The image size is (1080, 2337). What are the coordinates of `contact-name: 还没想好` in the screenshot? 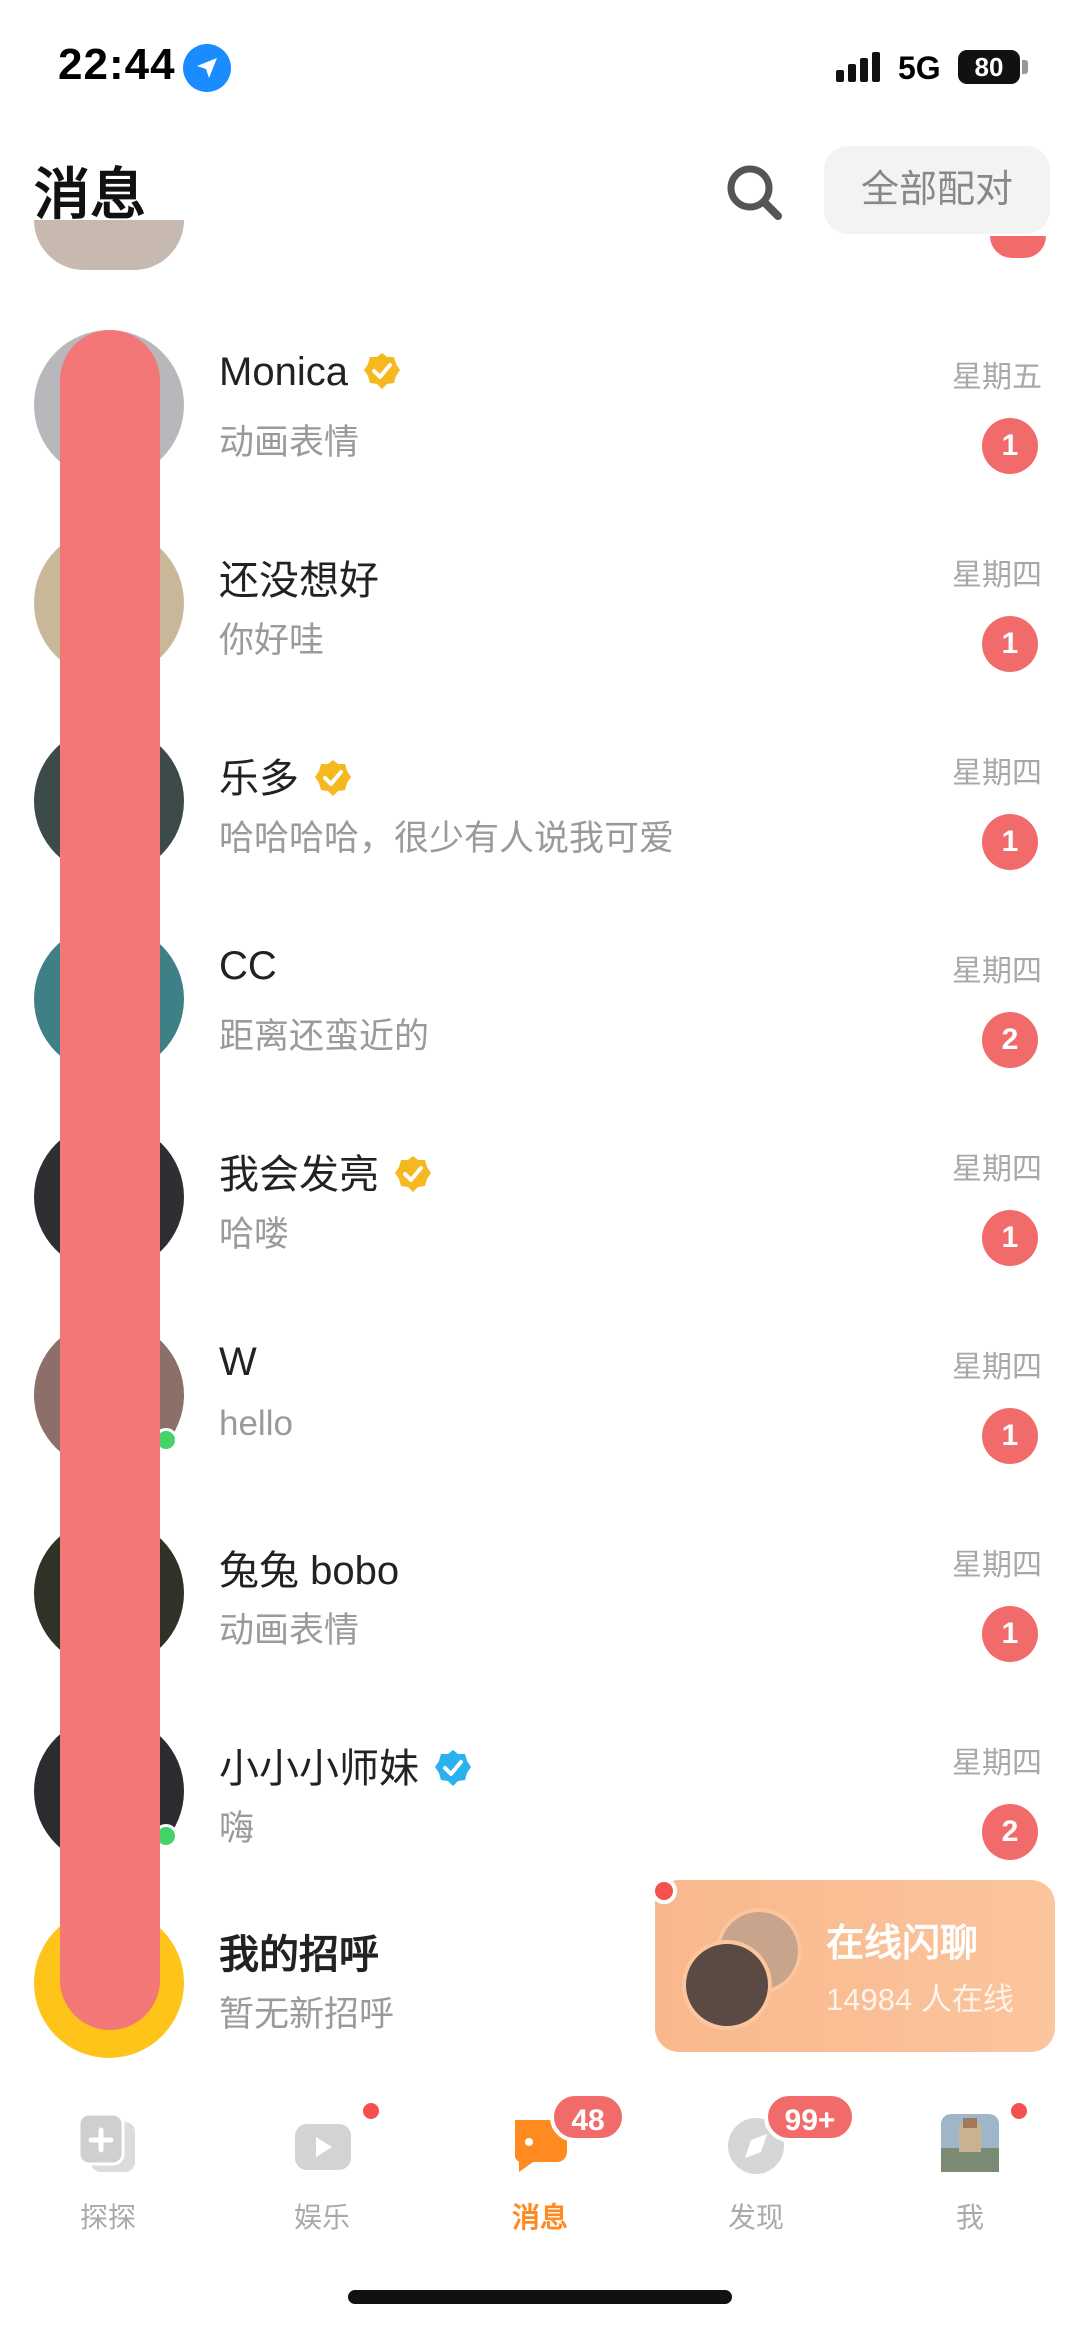 It's located at (299, 577).